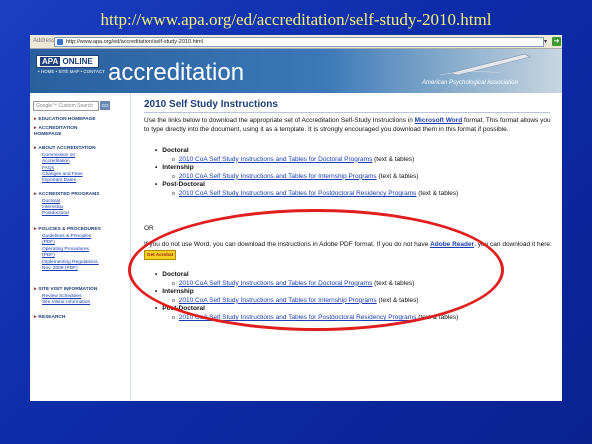  Describe the element at coordinates (105, 105) in the screenshot. I see `search-button: GO` at that location.